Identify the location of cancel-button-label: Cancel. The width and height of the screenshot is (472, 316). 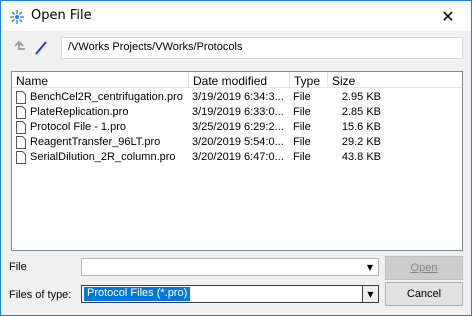
(424, 294).